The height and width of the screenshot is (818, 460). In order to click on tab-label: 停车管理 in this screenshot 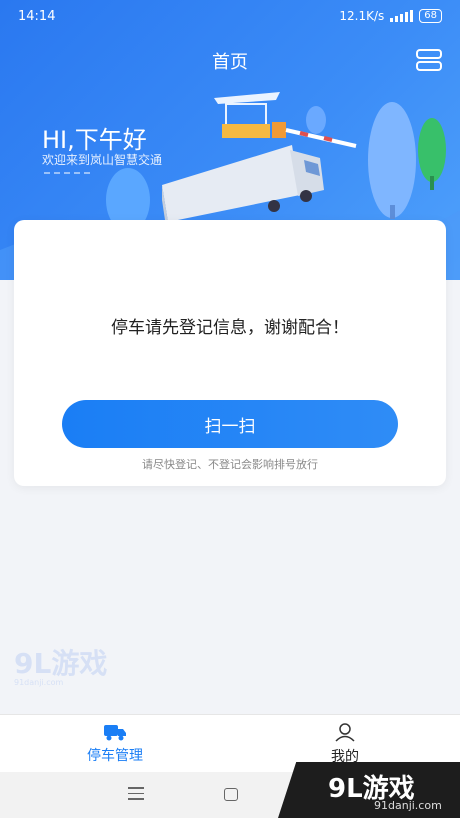, I will do `click(115, 756)`.